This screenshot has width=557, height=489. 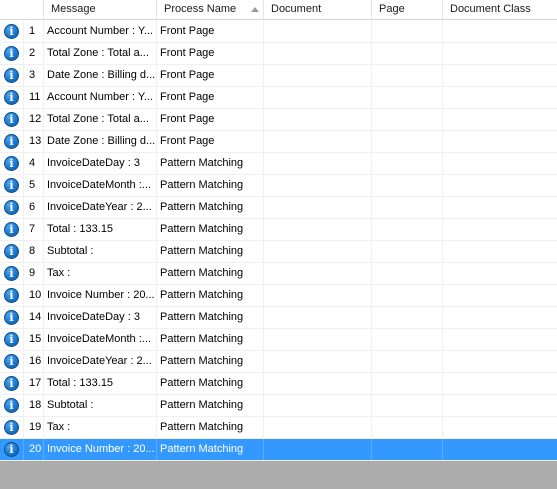 I want to click on table-row: i 8 Subtotal : Pattern Matching, so click(x=278, y=252).